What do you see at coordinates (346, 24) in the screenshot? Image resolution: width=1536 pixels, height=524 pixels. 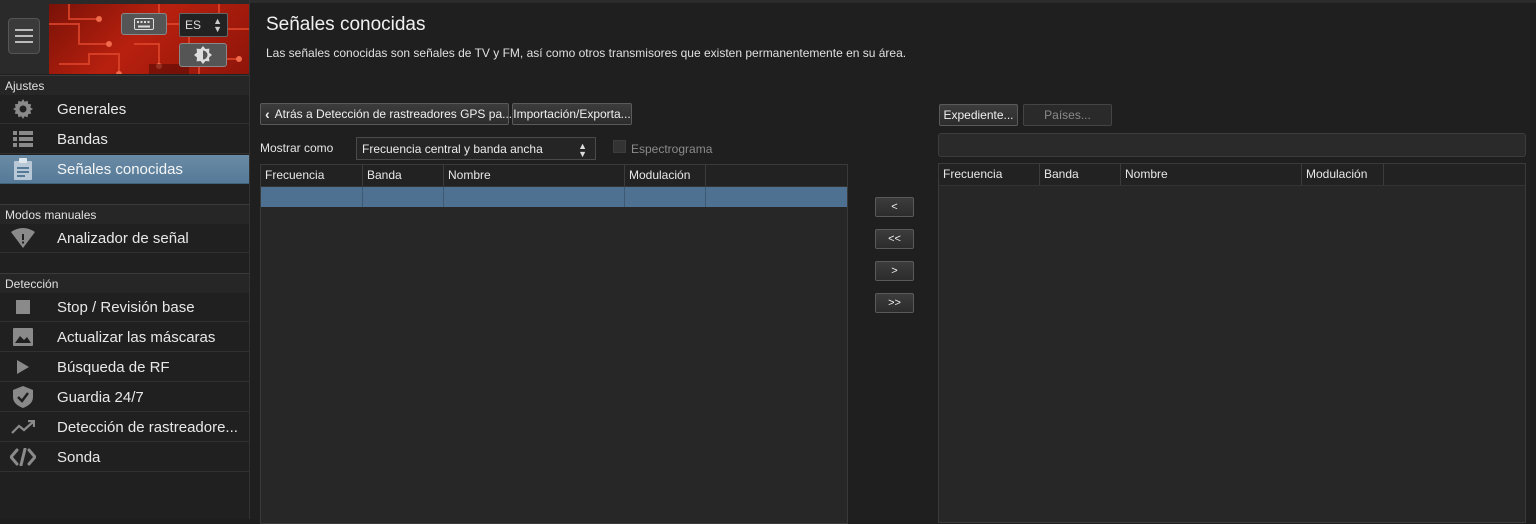 I see `page-title: Señales conocidas` at bounding box center [346, 24].